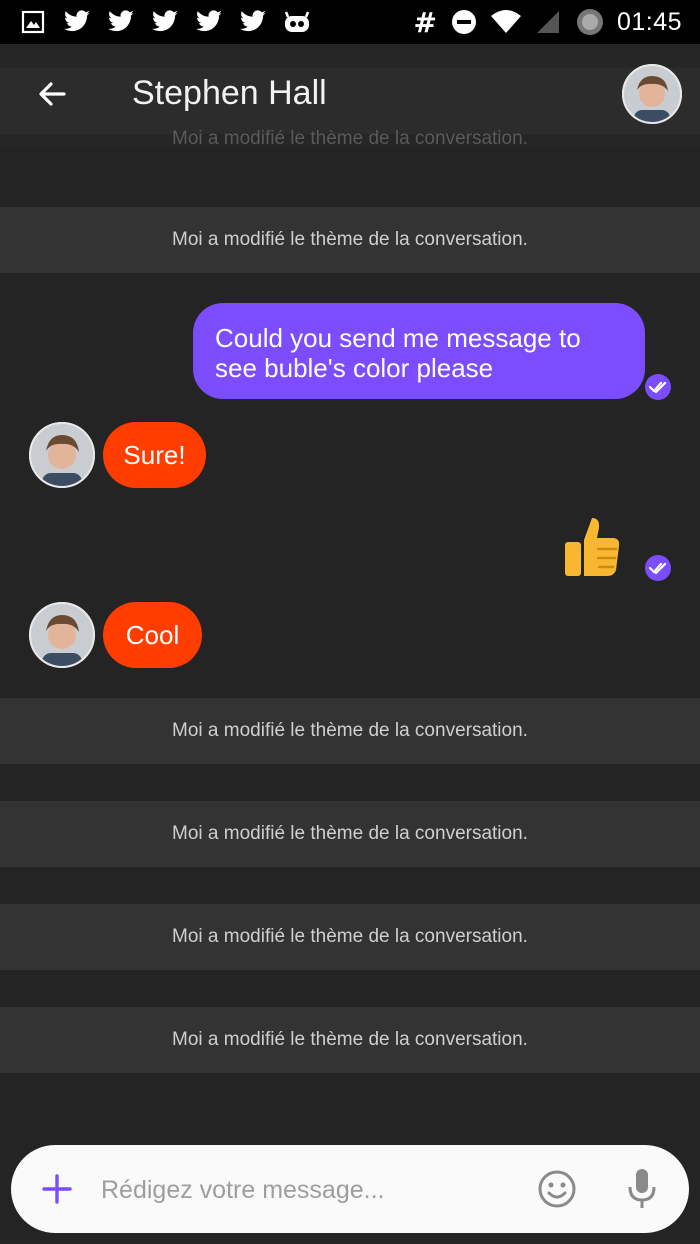 This screenshot has width=700, height=1244. I want to click on emoji-button, so click(557, 1189).